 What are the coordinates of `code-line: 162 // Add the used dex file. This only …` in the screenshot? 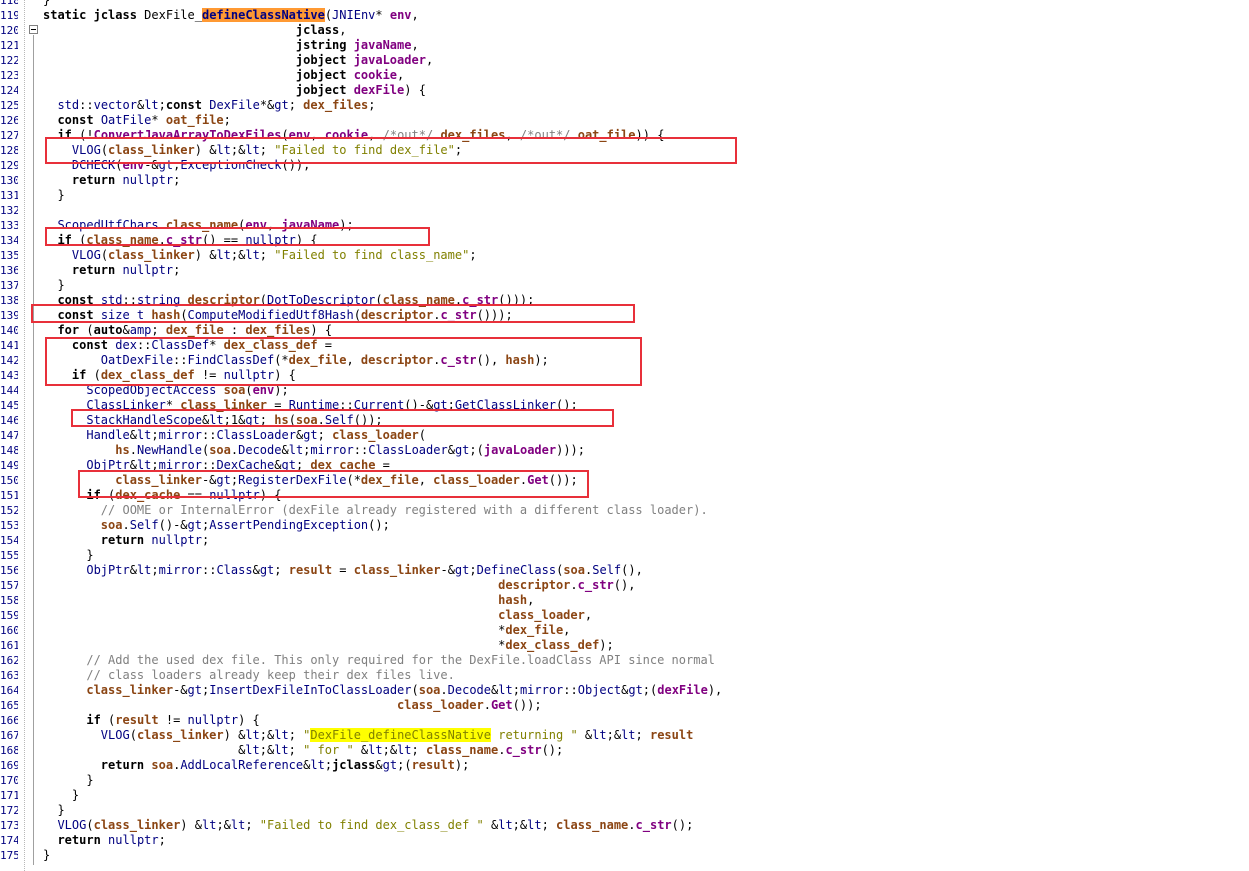 It's located at (624, 660).